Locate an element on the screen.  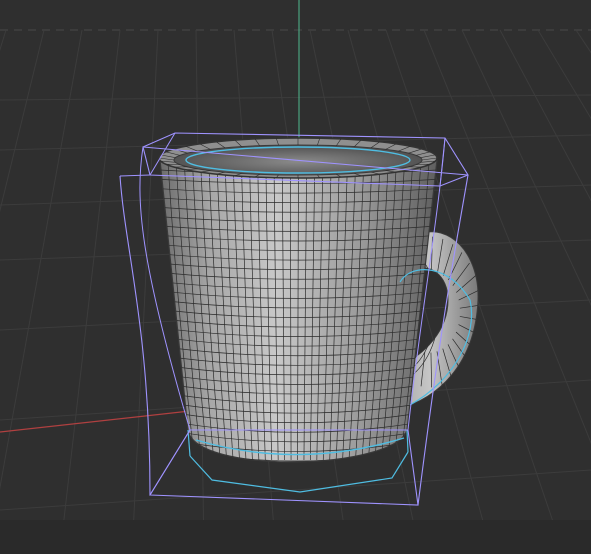
x-axis-line is located at coordinates (95, 421).